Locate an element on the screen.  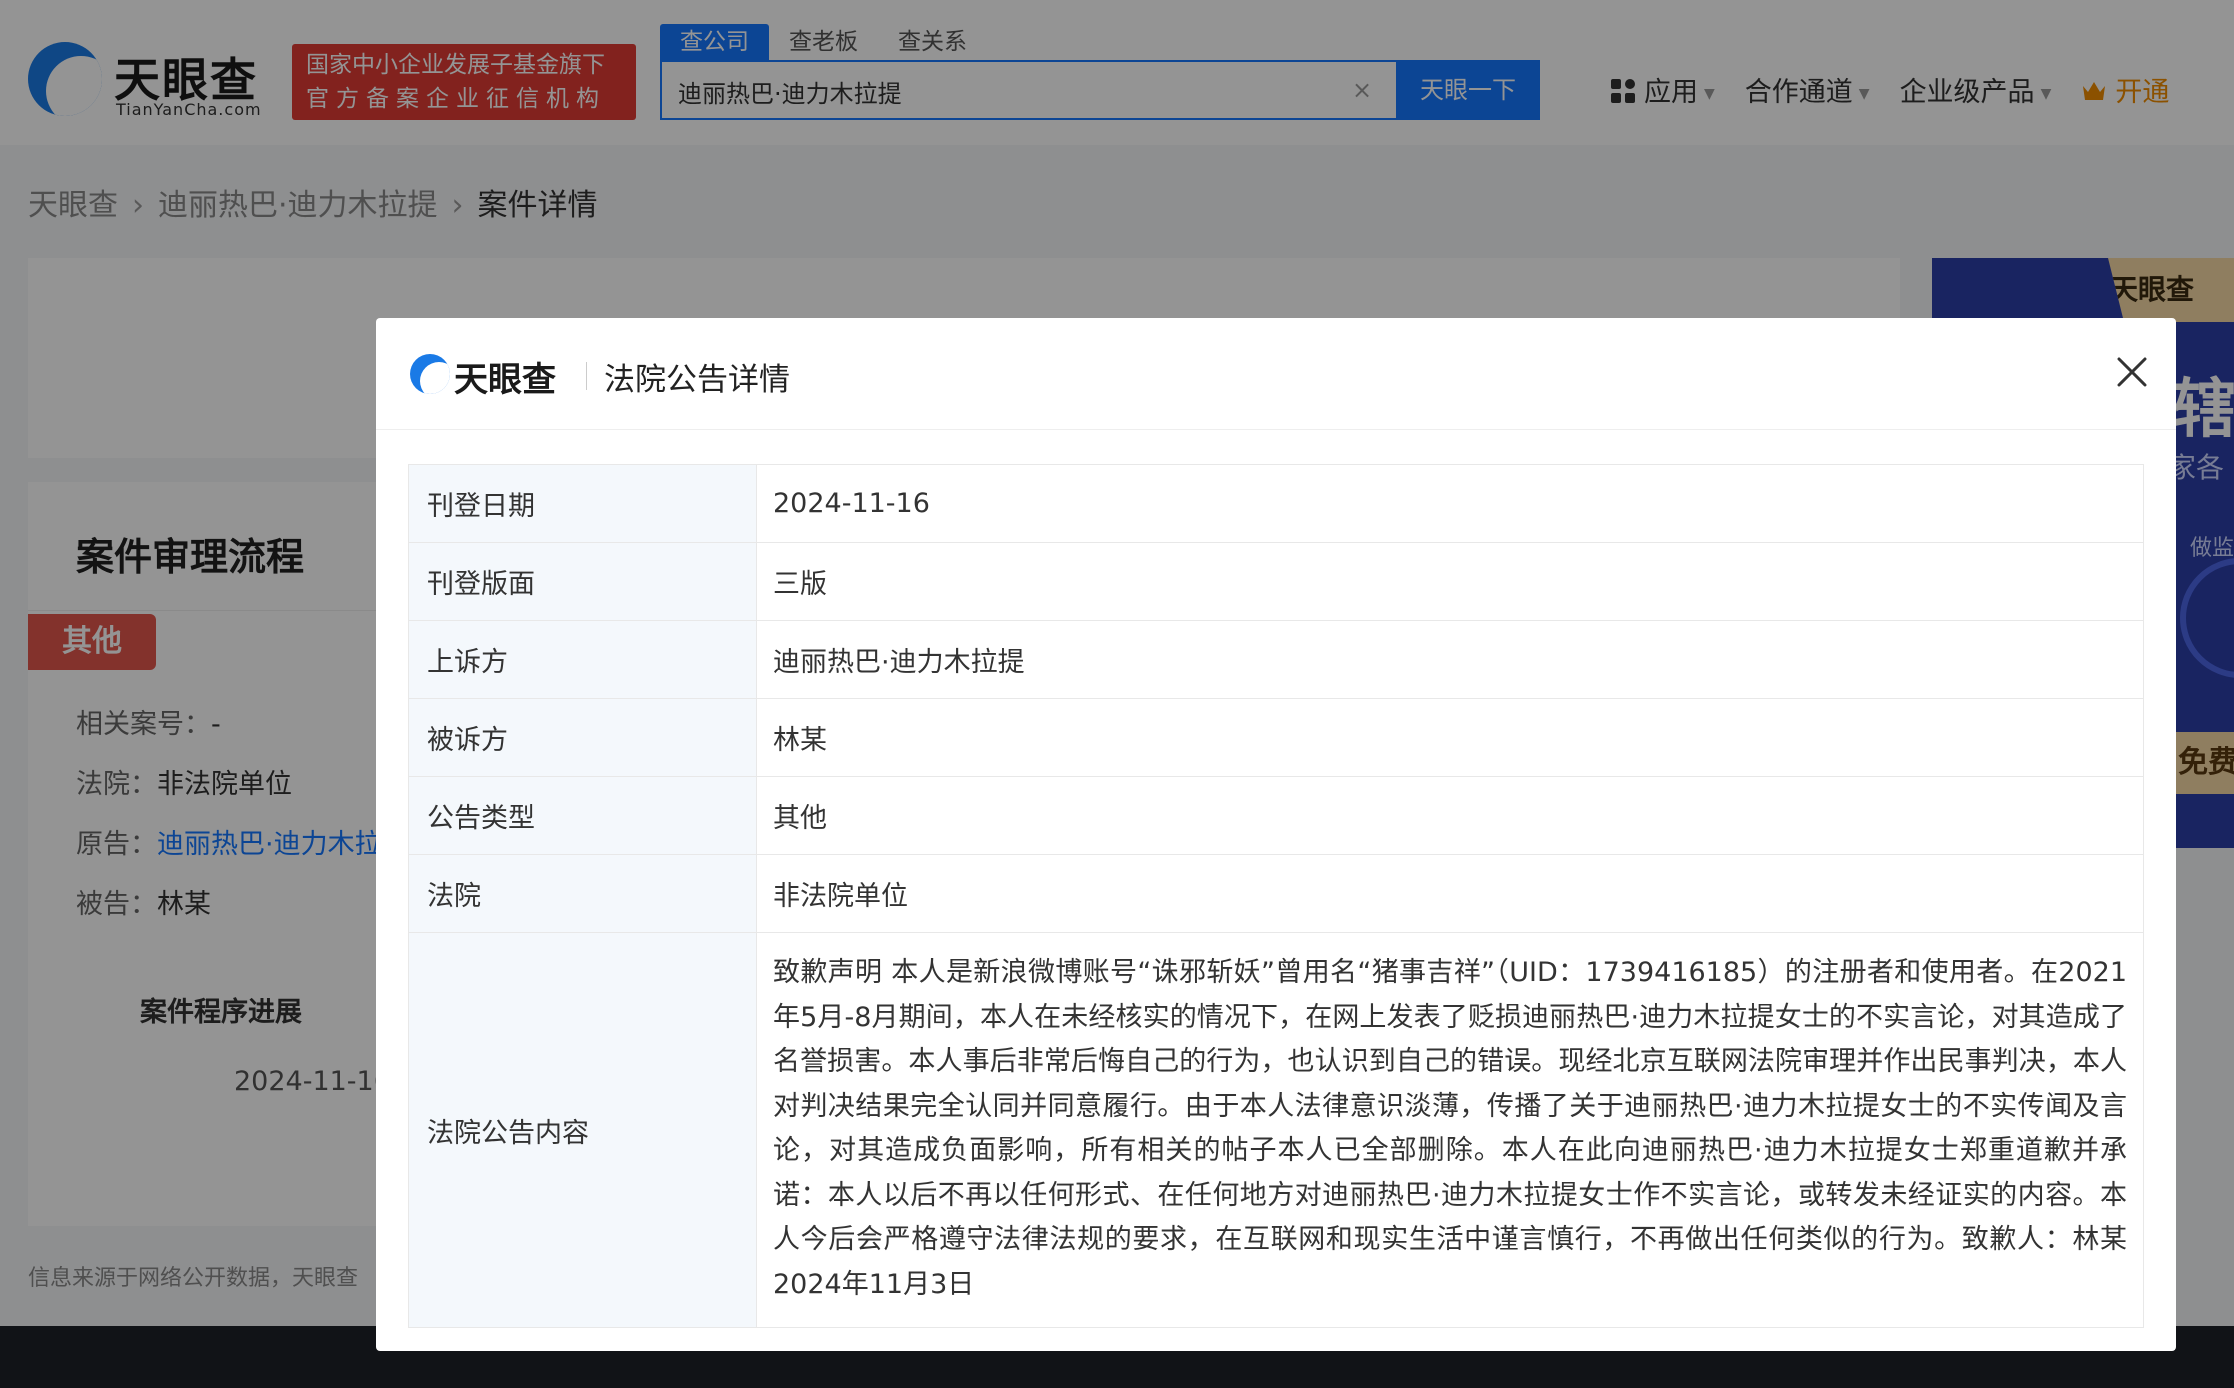
row-value-publish-page: 三版 is located at coordinates (1450, 581).